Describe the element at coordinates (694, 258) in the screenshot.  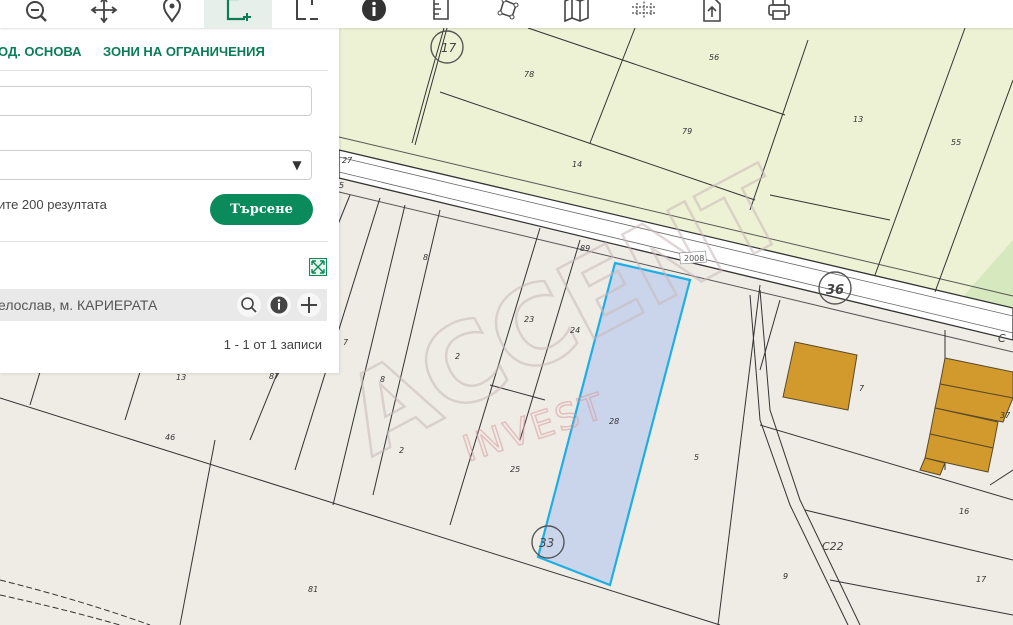
I see `road-label: 2008` at that location.